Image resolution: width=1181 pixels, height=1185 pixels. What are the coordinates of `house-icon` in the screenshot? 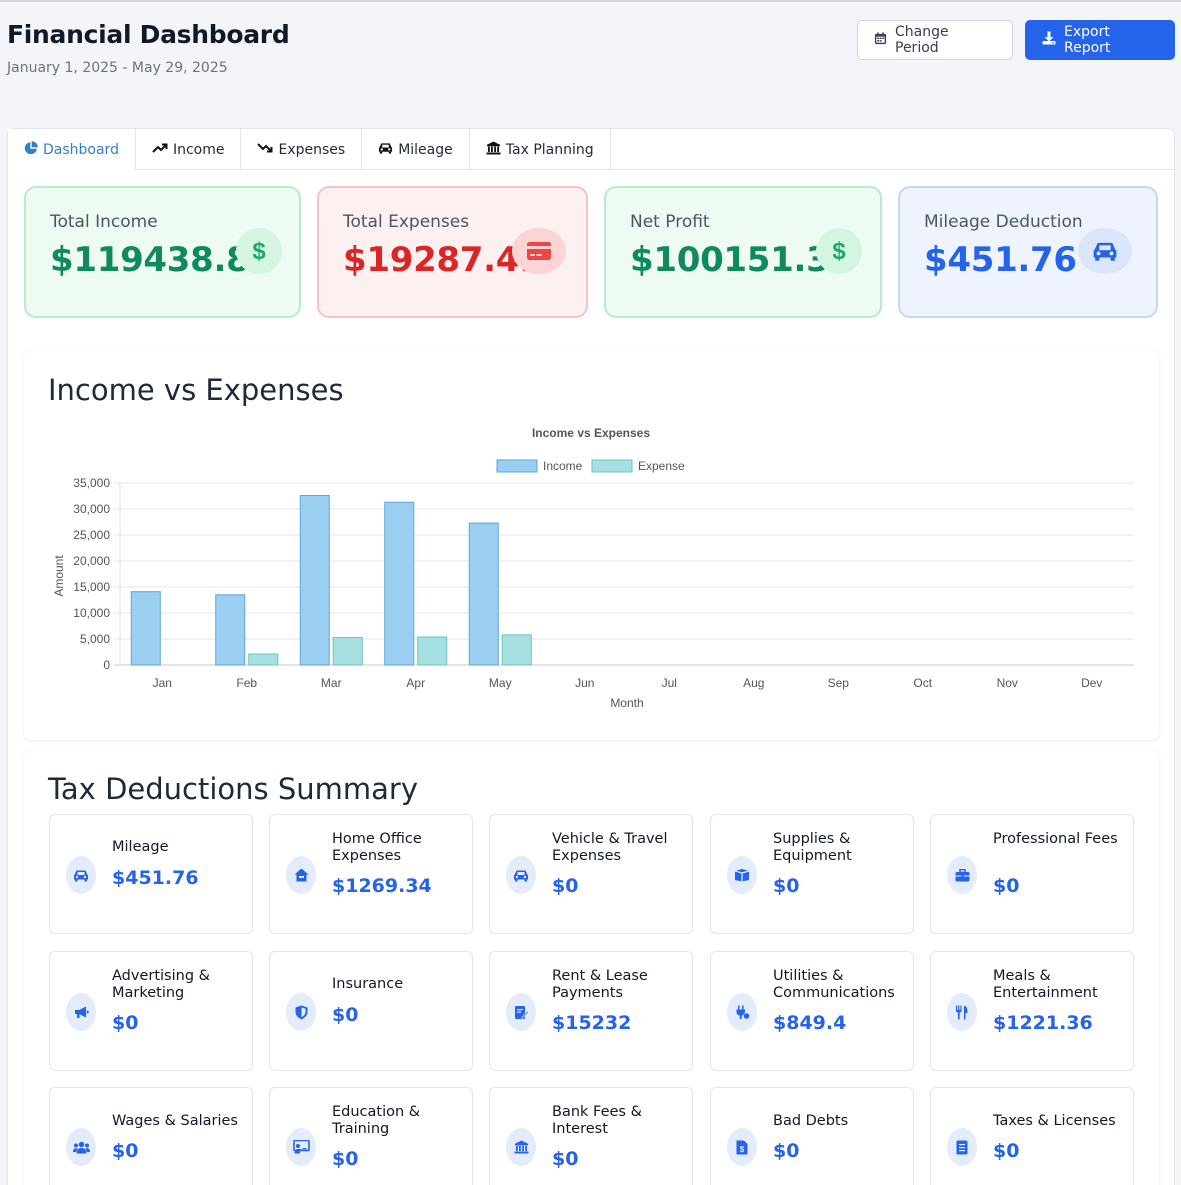 It's located at (301, 875).